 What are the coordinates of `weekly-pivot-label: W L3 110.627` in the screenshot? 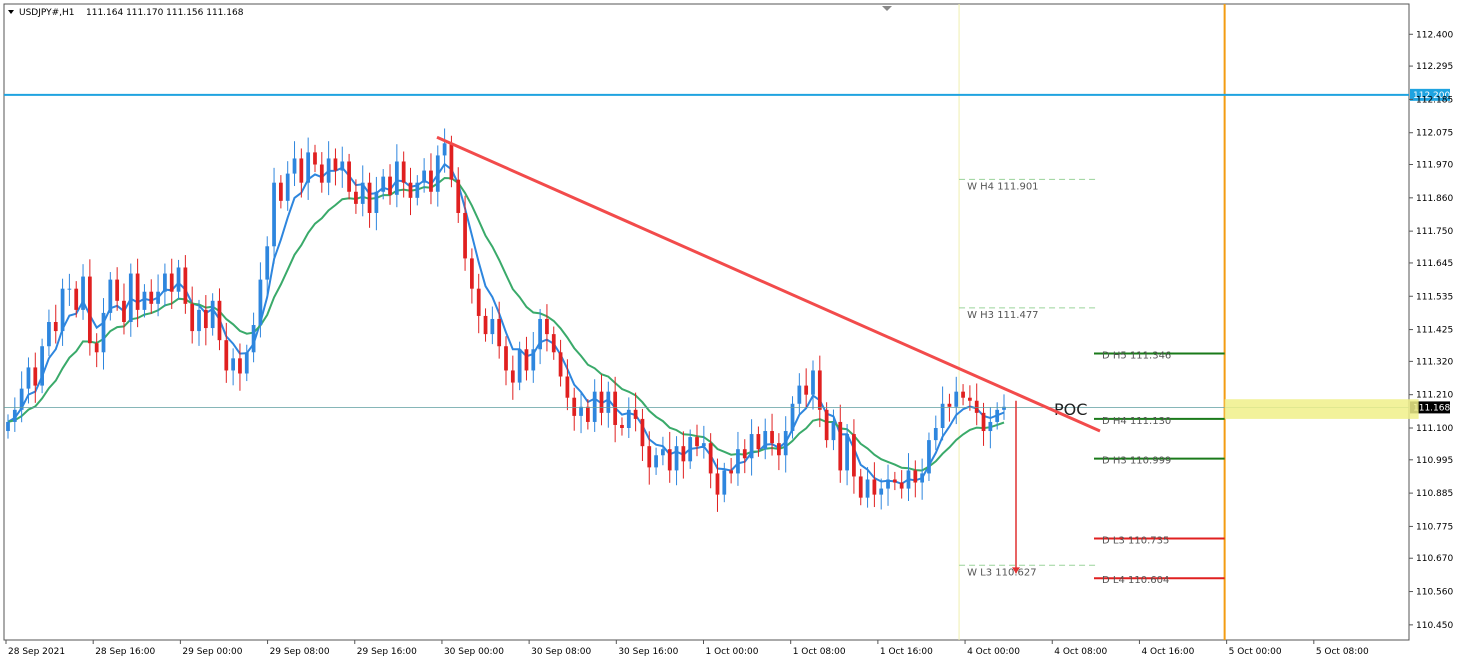 It's located at (1002, 572).